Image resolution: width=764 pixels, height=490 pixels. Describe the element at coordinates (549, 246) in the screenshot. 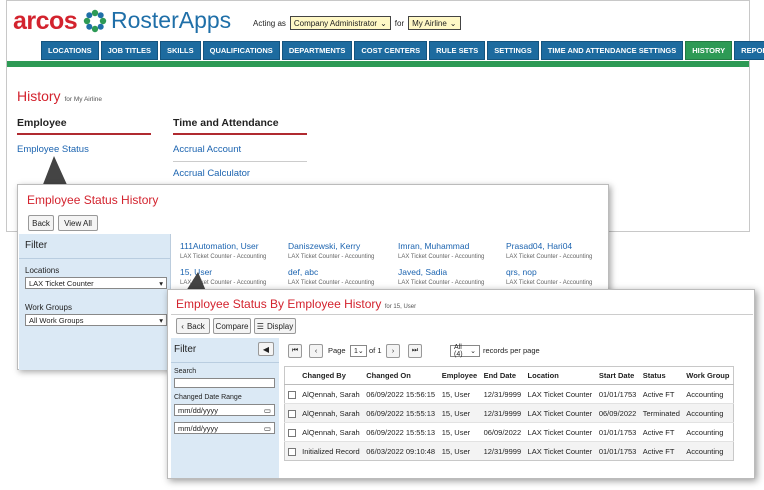

I see `employee-name-link: Prasad04, Hari04` at that location.